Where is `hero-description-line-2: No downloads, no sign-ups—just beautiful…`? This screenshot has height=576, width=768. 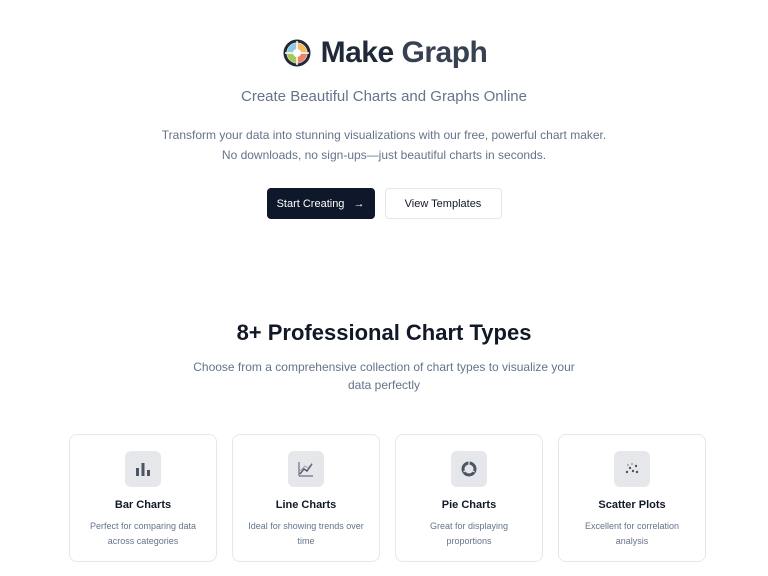 hero-description-line-2: No downloads, no sign-ups—just beautiful… is located at coordinates (384, 155).